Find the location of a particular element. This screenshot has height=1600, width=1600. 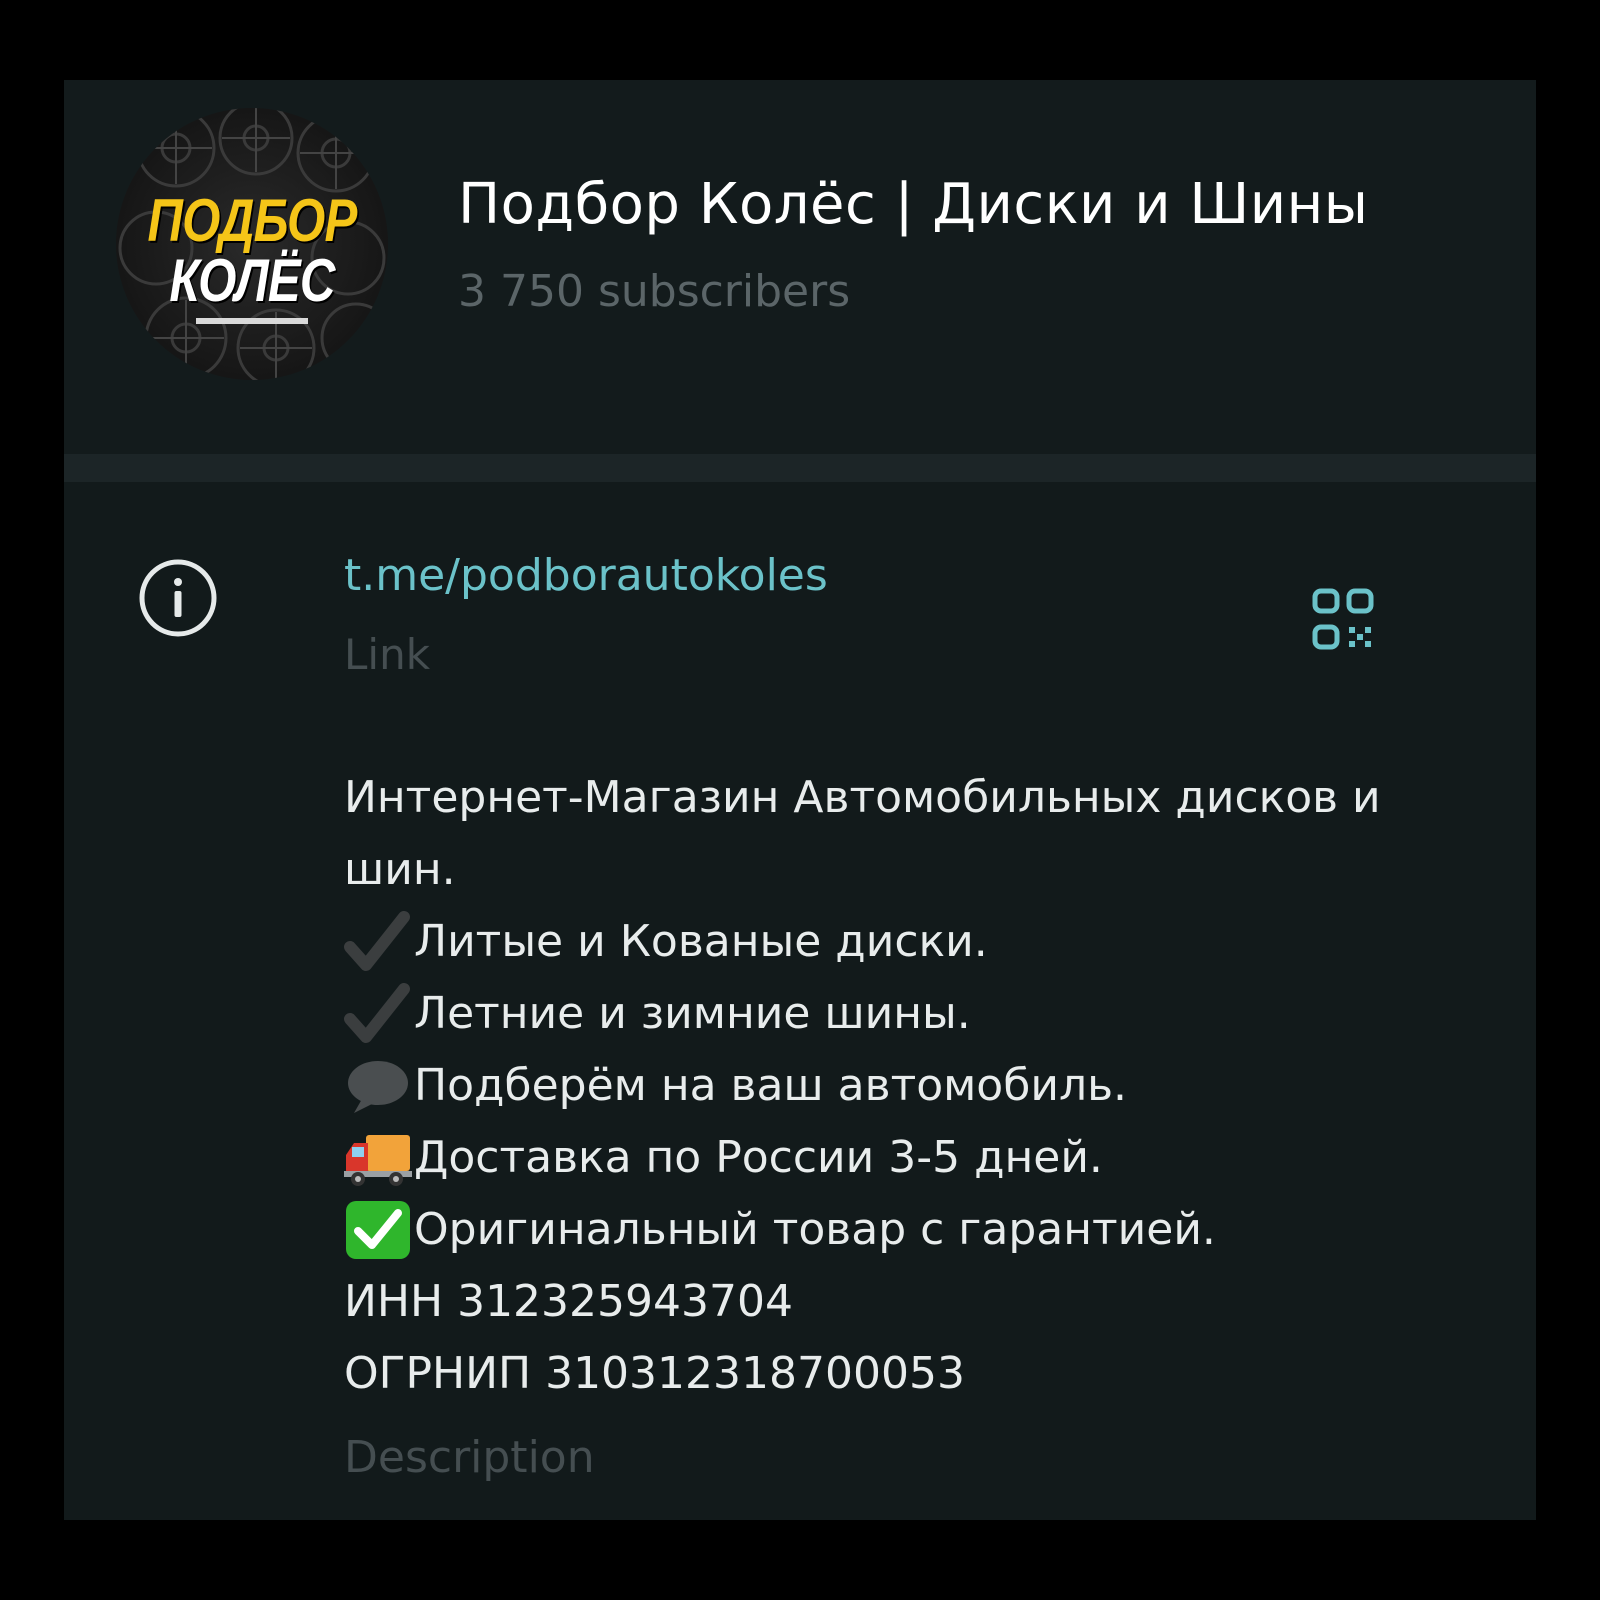

description-line: ОГРНИП 310312318700053 is located at coordinates (899, 1374).